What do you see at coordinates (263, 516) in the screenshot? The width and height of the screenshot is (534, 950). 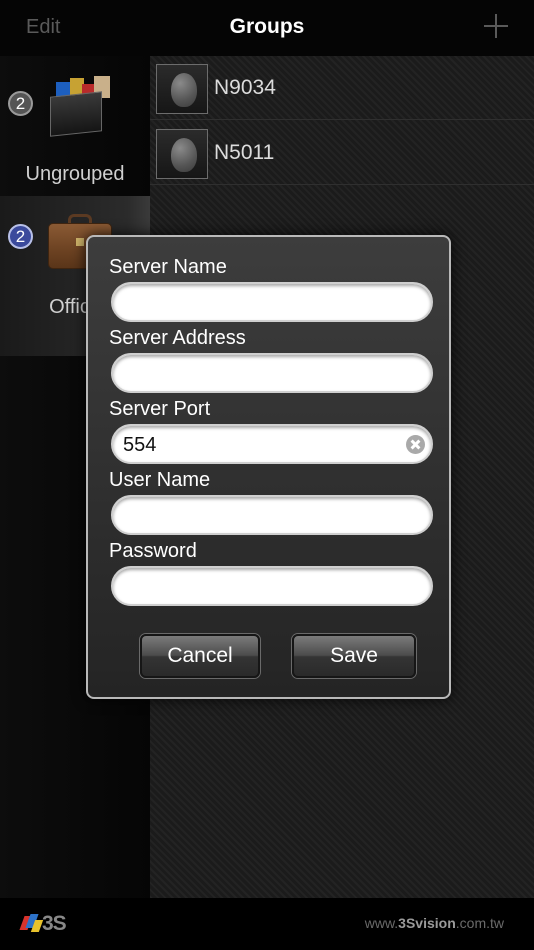 I see `user-name-input` at bounding box center [263, 516].